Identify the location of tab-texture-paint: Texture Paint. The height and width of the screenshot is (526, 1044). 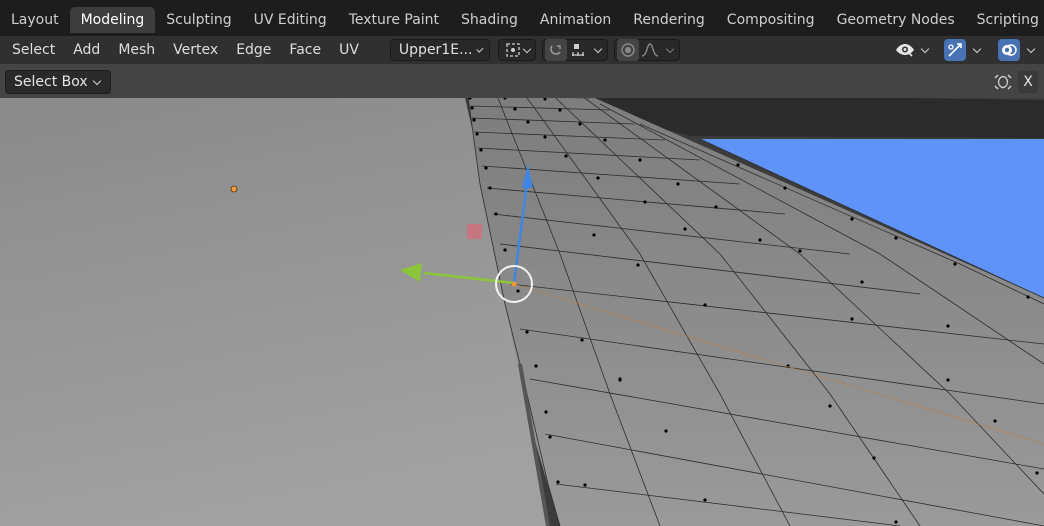
(394, 20).